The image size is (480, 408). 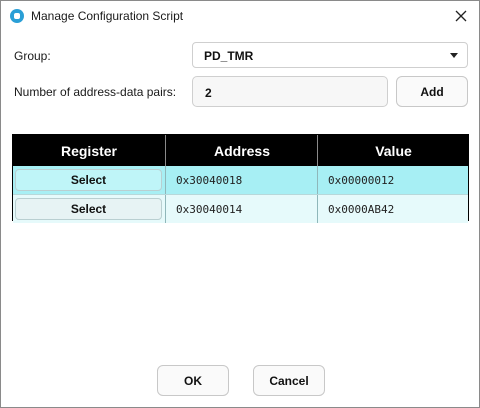 I want to click on group-label: Group:, so click(x=32, y=56).